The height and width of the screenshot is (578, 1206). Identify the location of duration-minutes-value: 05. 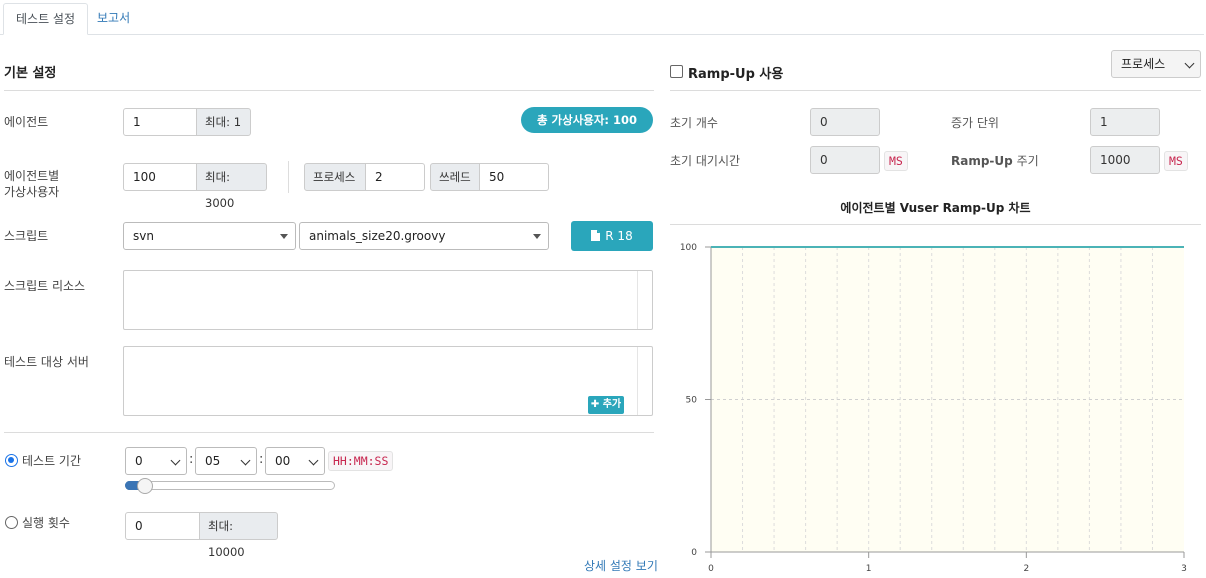
(213, 461).